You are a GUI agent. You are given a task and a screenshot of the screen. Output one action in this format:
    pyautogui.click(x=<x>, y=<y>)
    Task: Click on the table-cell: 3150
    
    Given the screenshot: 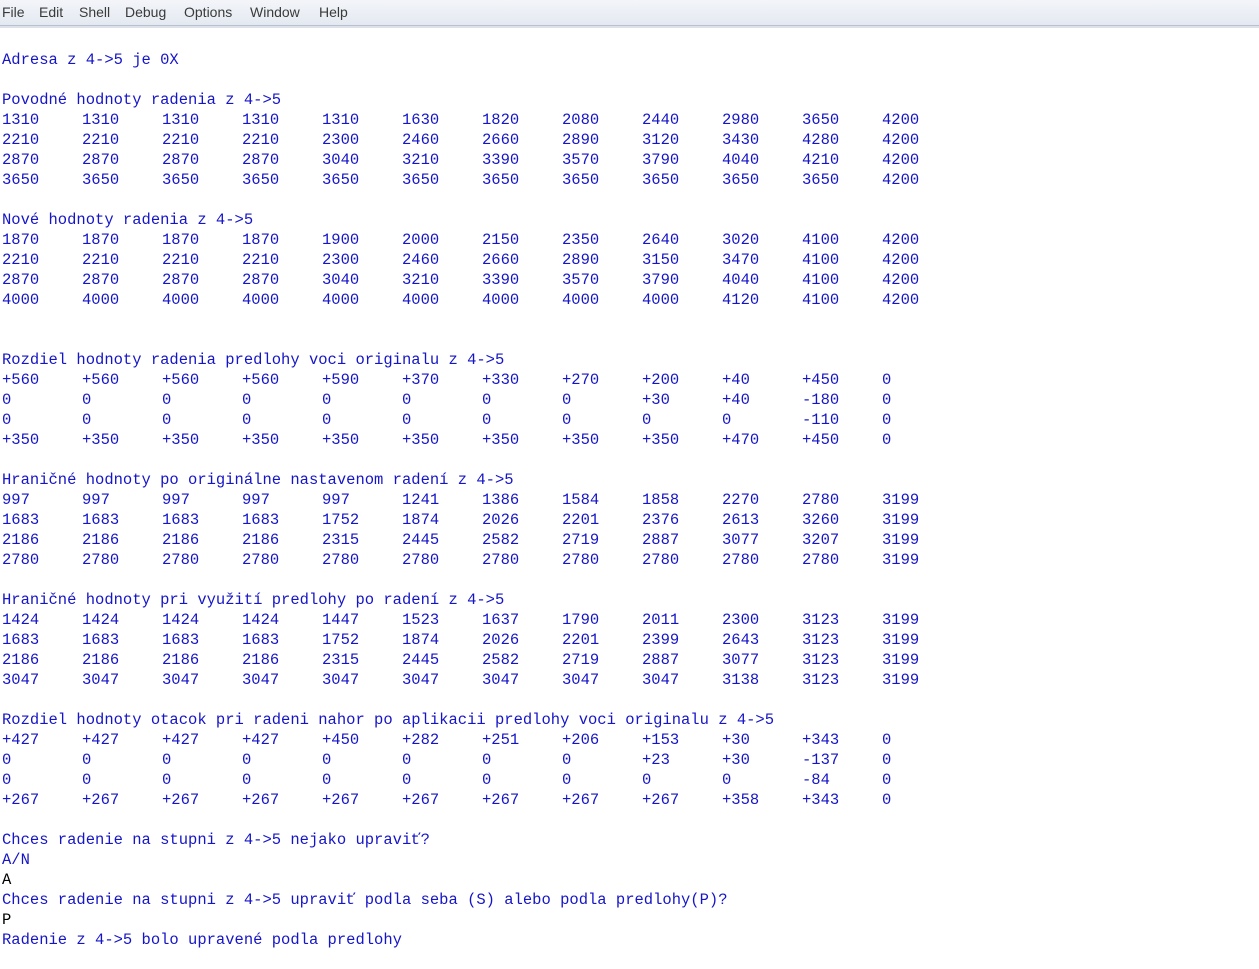 What is the action you would take?
    pyautogui.click(x=661, y=260)
    